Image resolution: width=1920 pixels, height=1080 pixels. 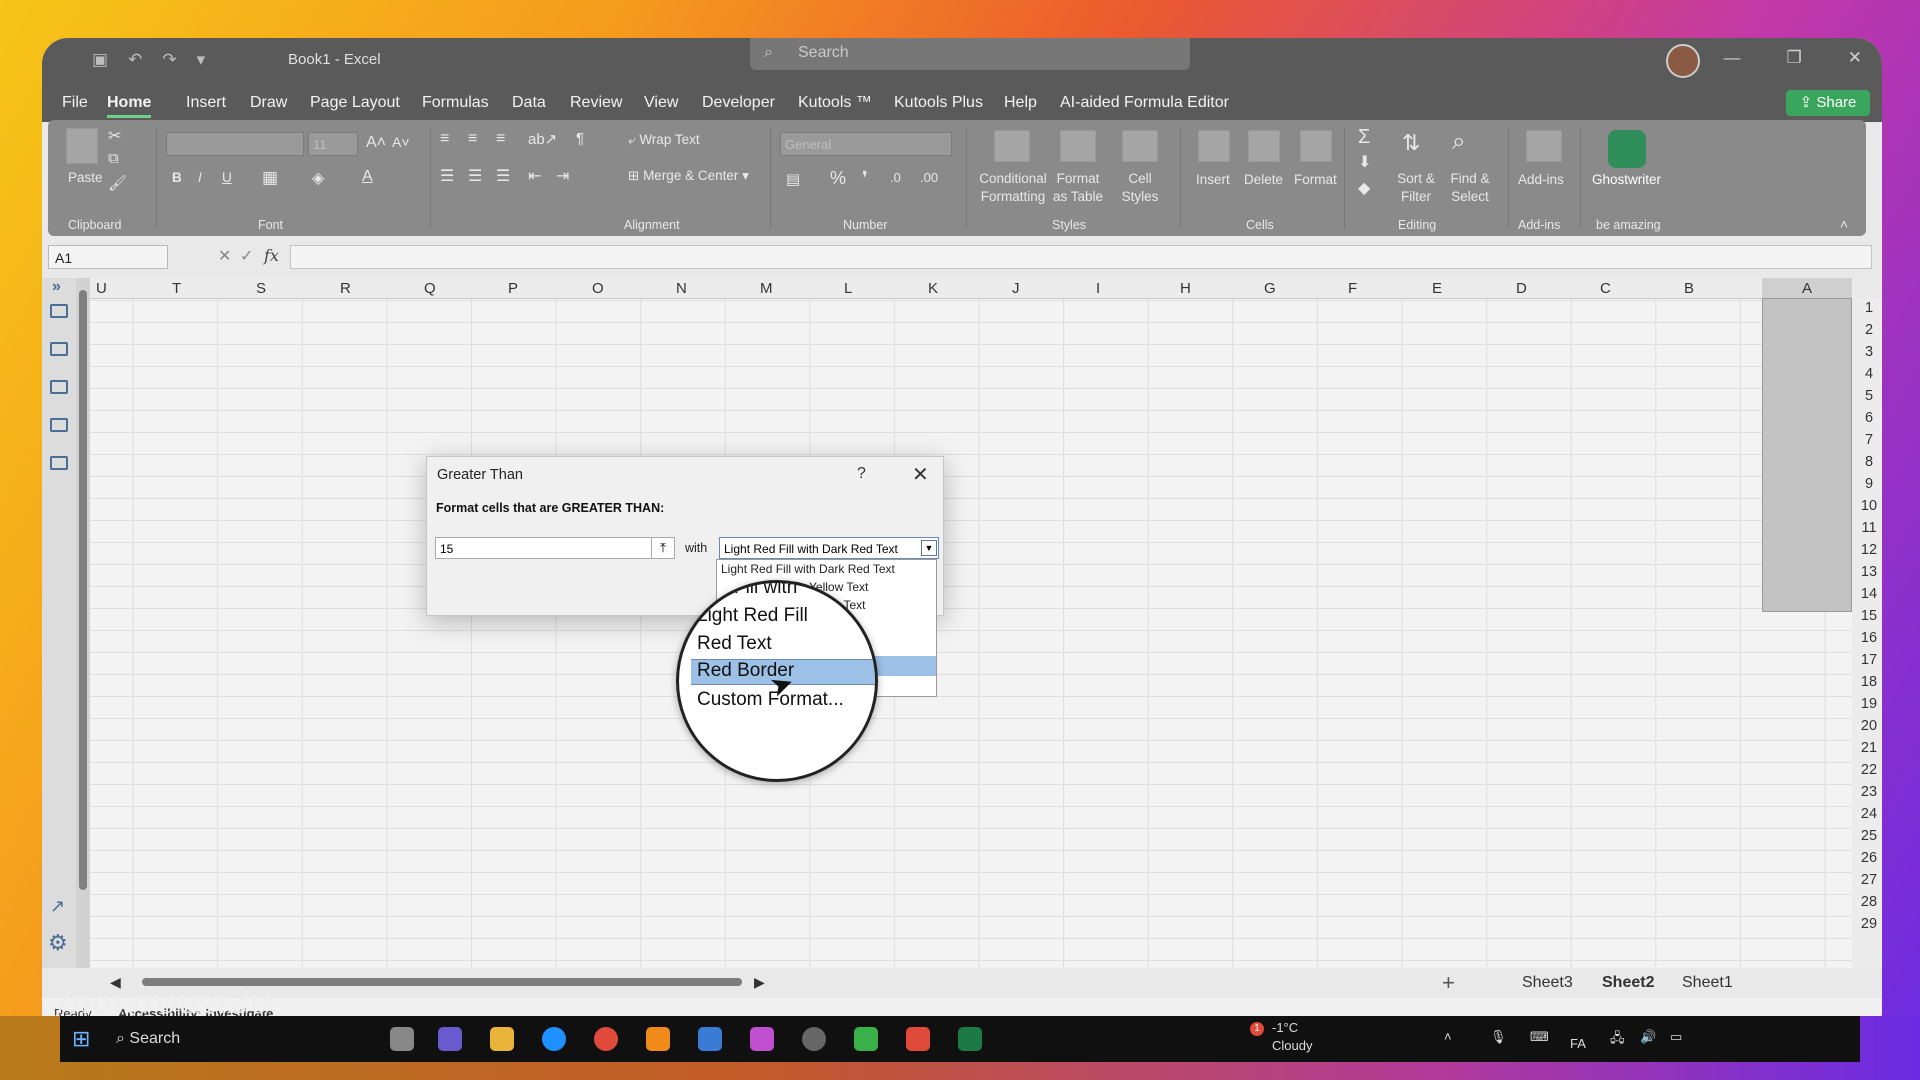 I want to click on italic-icon: I, so click(x=200, y=177).